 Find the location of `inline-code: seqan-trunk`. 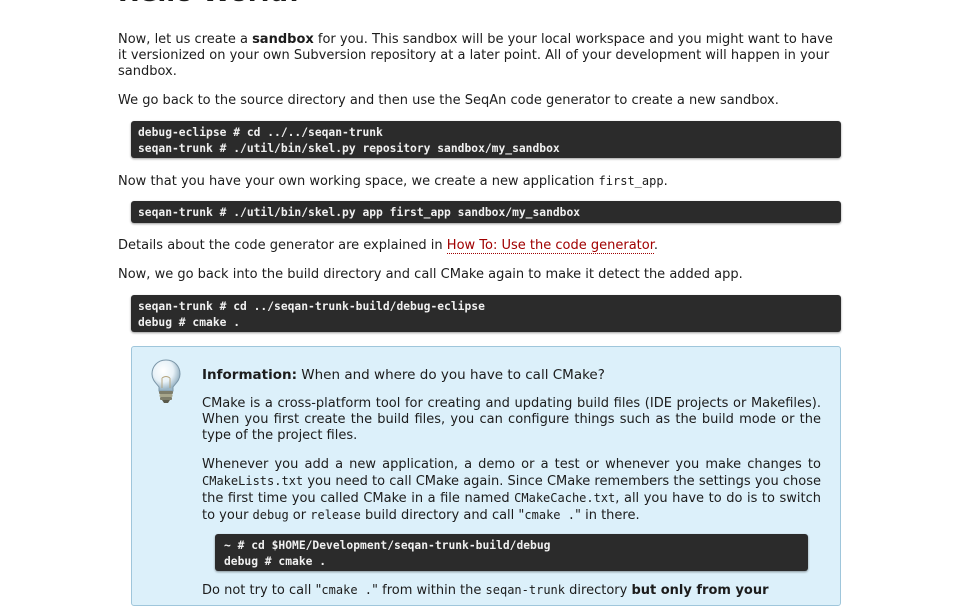

inline-code: seqan-trunk is located at coordinates (525, 590).